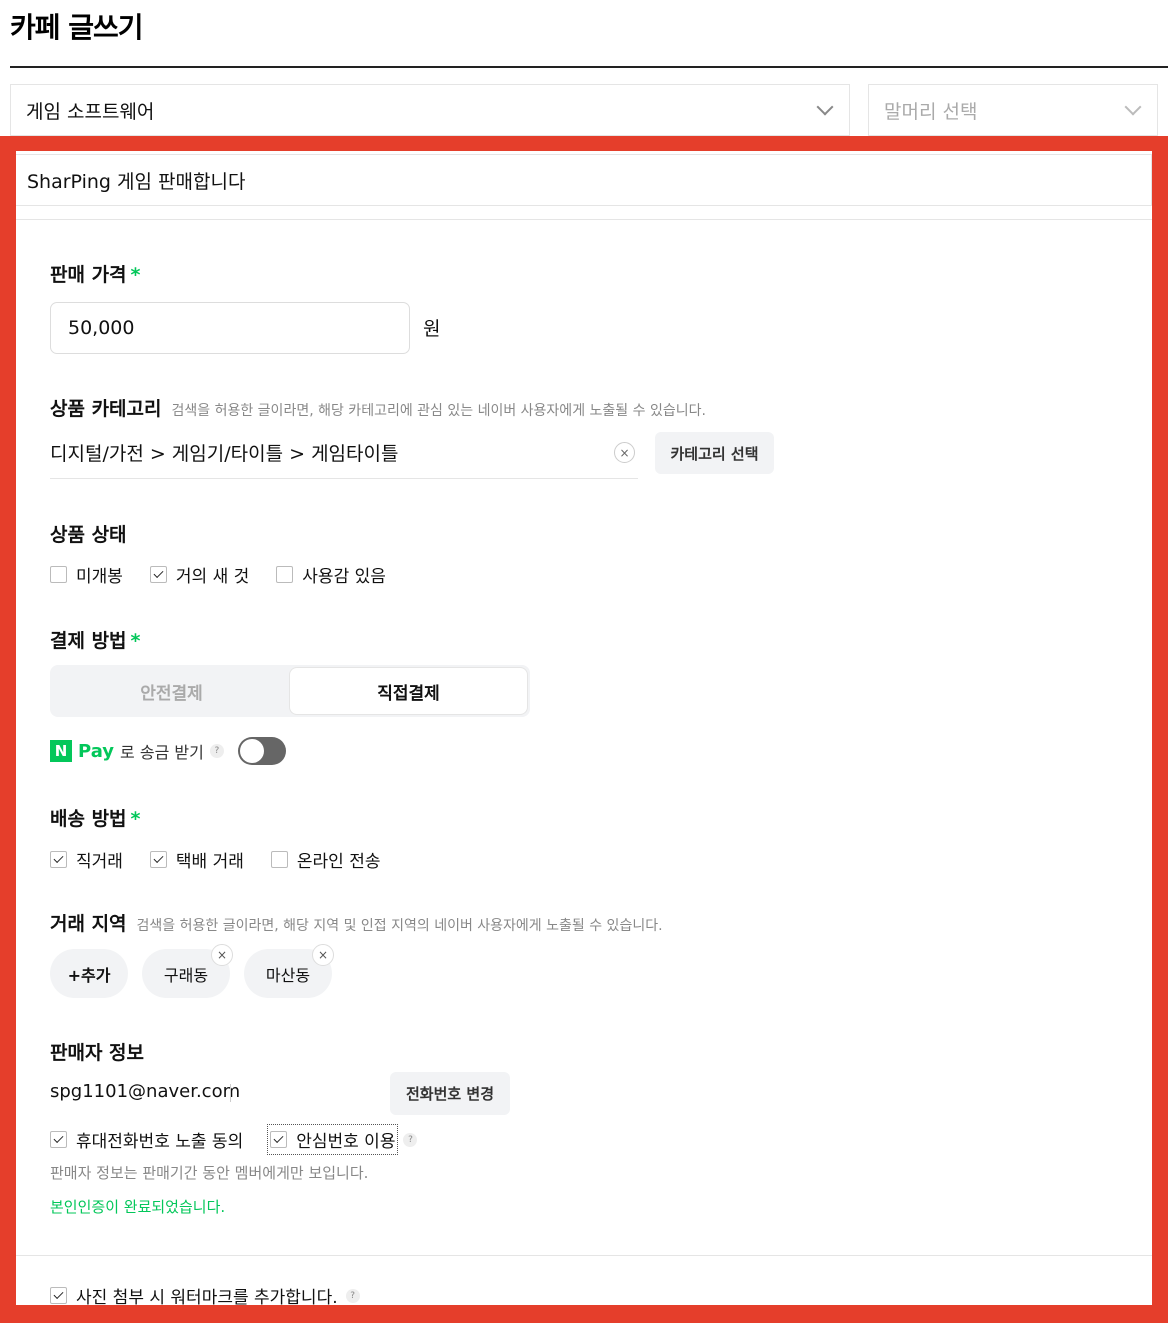 This screenshot has width=1168, height=1342. What do you see at coordinates (145, 1091) in the screenshot?
I see `seller-email: spg1101@naver.com` at bounding box center [145, 1091].